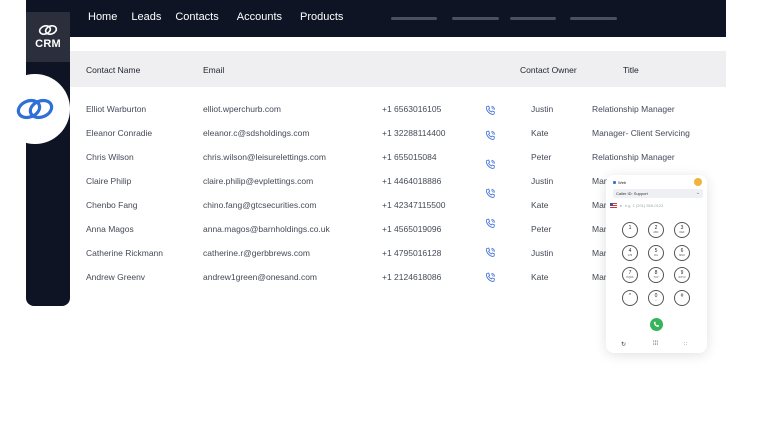 The width and height of the screenshot is (768, 426). What do you see at coordinates (413, 133) in the screenshot?
I see `contact-phone: +1 32288114400` at bounding box center [413, 133].